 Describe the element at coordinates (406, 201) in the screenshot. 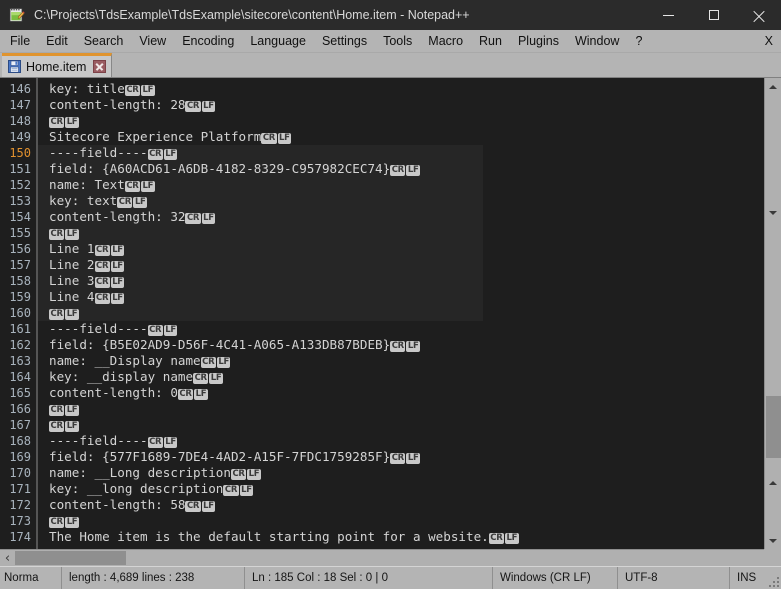

I see `code-line: key: text CR LF` at that location.